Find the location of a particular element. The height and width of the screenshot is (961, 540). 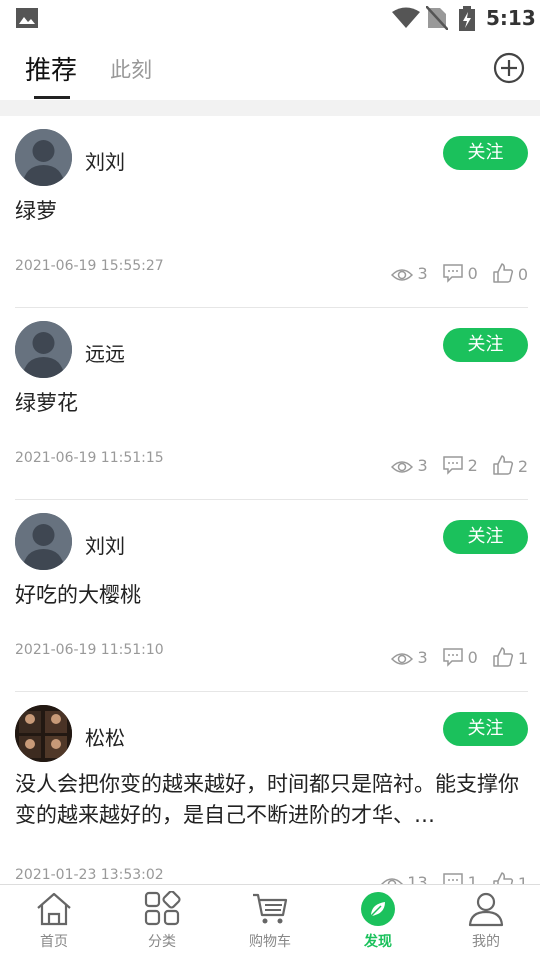

username: 松松 is located at coordinates (105, 736).